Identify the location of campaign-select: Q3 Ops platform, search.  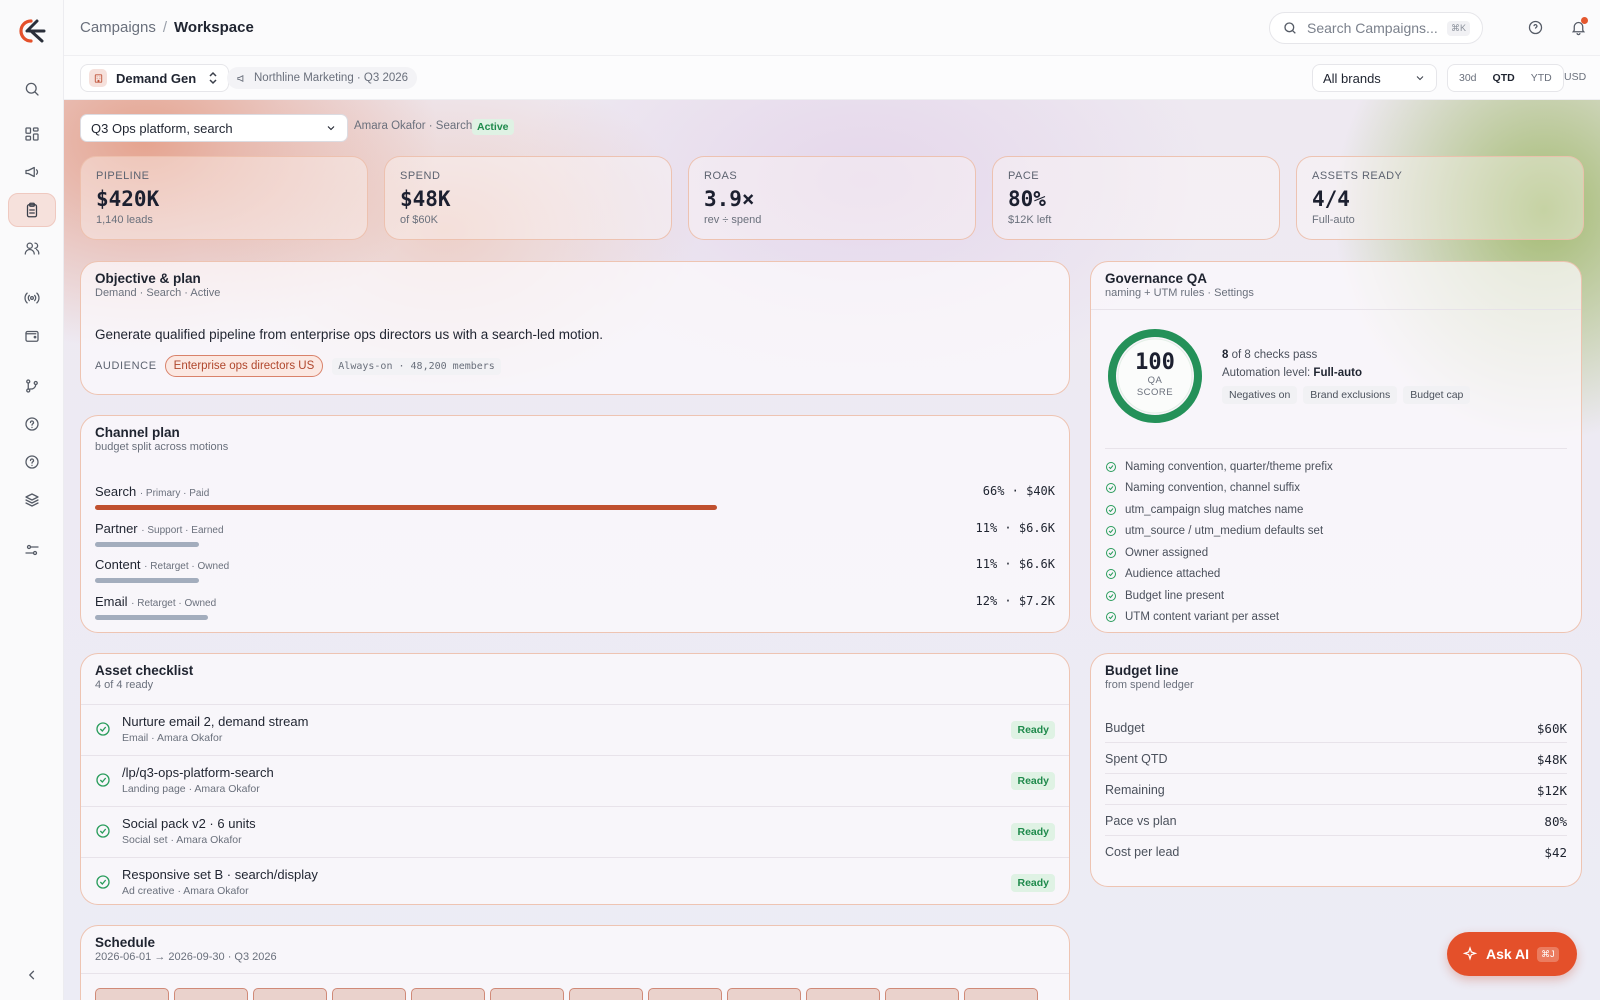
(214, 128).